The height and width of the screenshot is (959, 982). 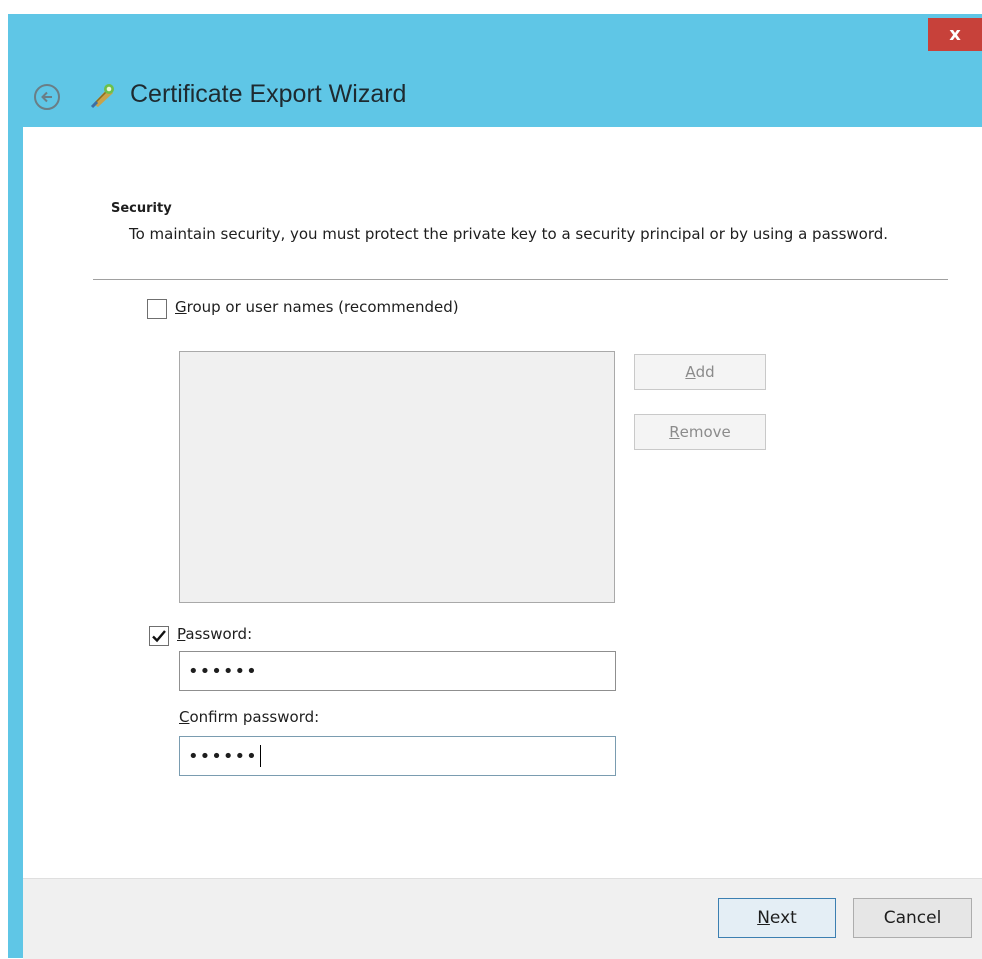 What do you see at coordinates (223, 671) in the screenshot?
I see `password-value: ••••••` at bounding box center [223, 671].